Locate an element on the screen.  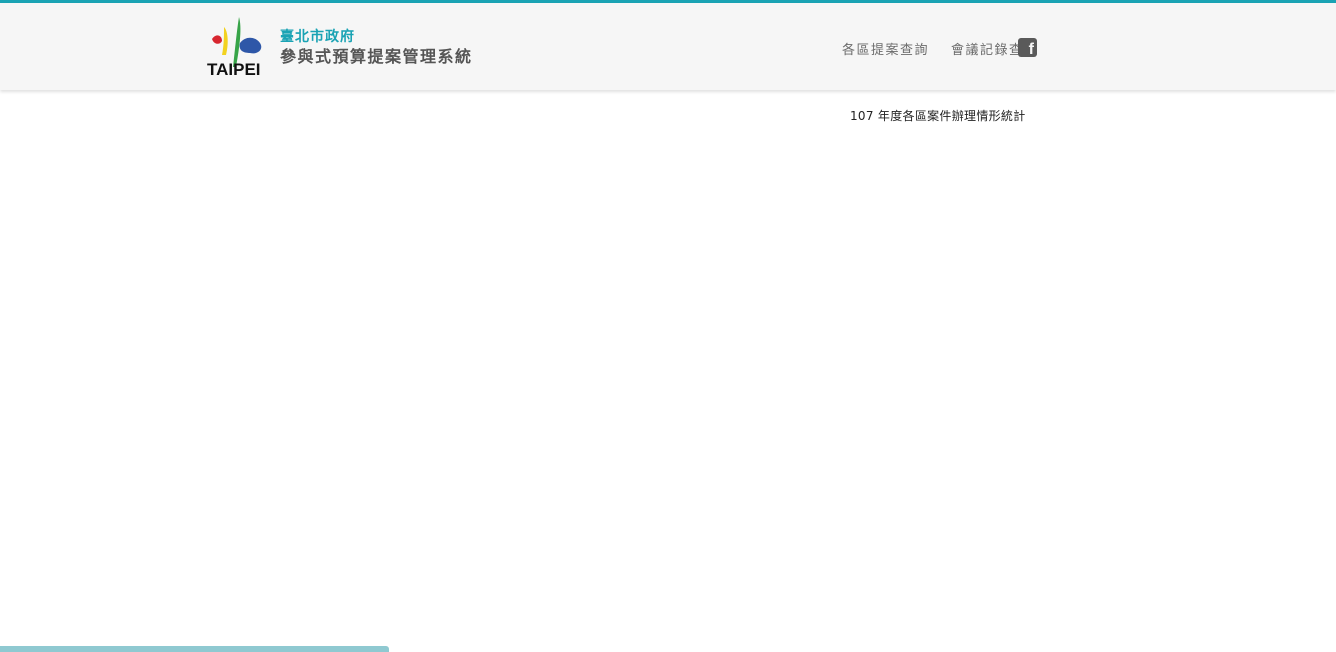
bottom-progress-bar is located at coordinates (194, 649).